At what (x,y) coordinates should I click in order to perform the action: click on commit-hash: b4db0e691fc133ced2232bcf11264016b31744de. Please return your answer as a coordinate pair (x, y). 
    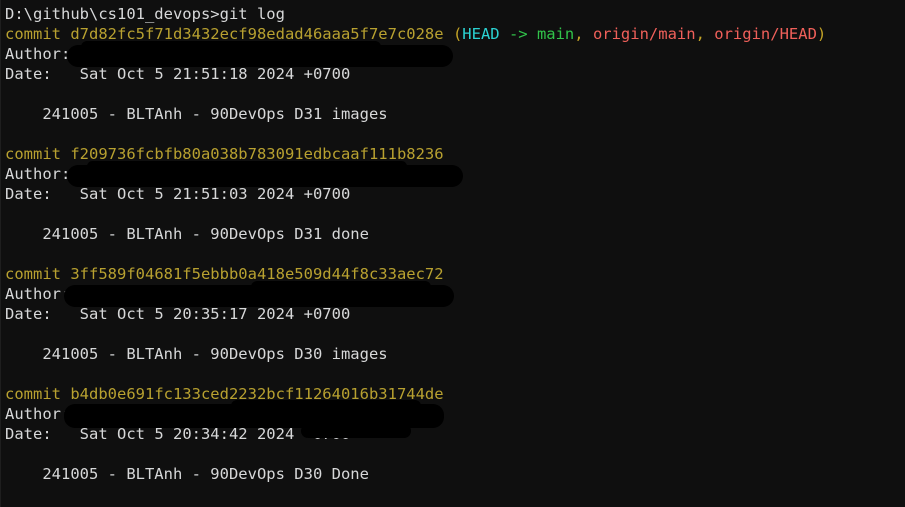
    Looking at the image, I should click on (257, 394).